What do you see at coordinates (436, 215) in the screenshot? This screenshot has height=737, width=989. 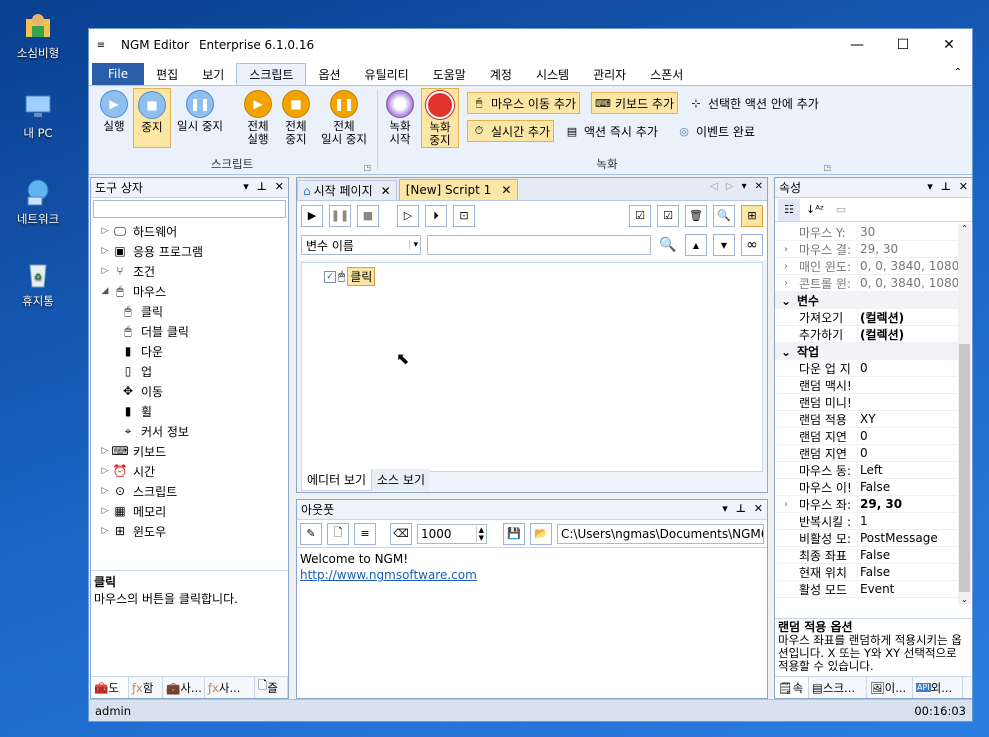 I see `run-selected-icon: ⏵` at bounding box center [436, 215].